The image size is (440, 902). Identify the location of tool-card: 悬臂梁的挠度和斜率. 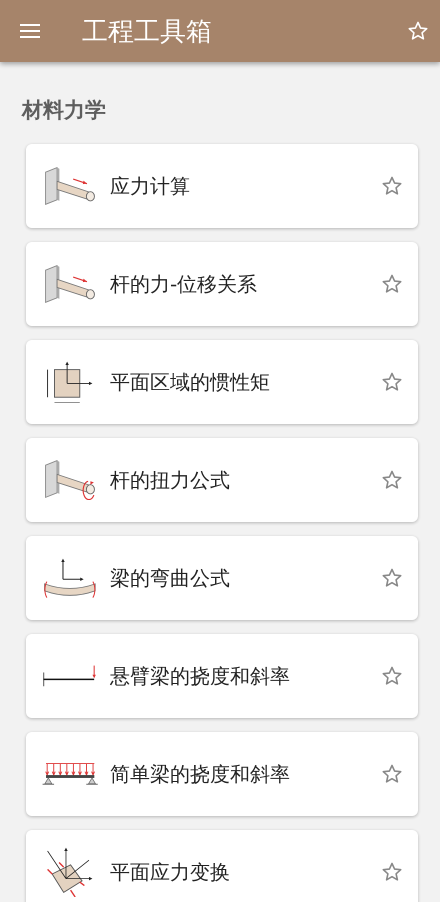
(222, 676).